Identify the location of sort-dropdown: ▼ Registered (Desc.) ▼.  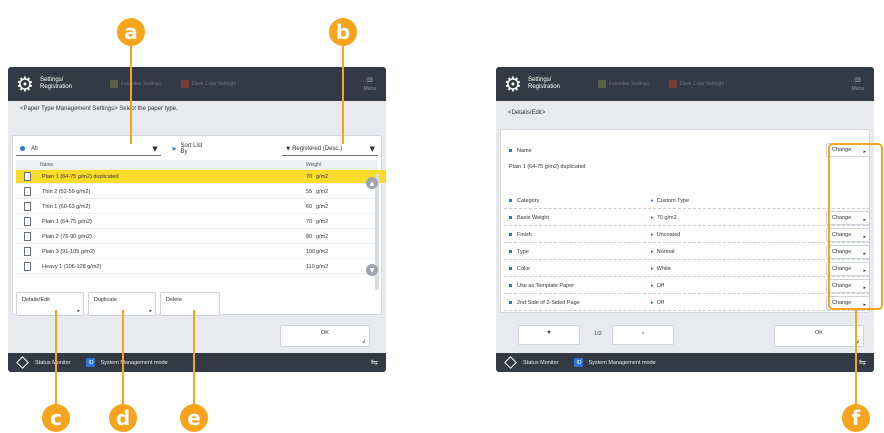
(330, 149).